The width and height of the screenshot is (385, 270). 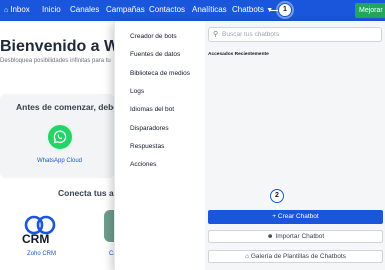 What do you see at coordinates (20, 9) in the screenshot?
I see `nav-inbox-label: Inbox` at bounding box center [20, 9].